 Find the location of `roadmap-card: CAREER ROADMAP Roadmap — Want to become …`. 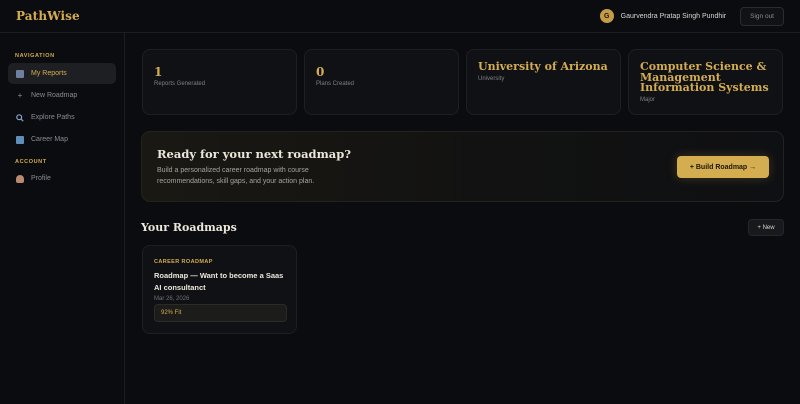

roadmap-card: CAREER ROADMAP Roadmap — Want to become … is located at coordinates (219, 289).